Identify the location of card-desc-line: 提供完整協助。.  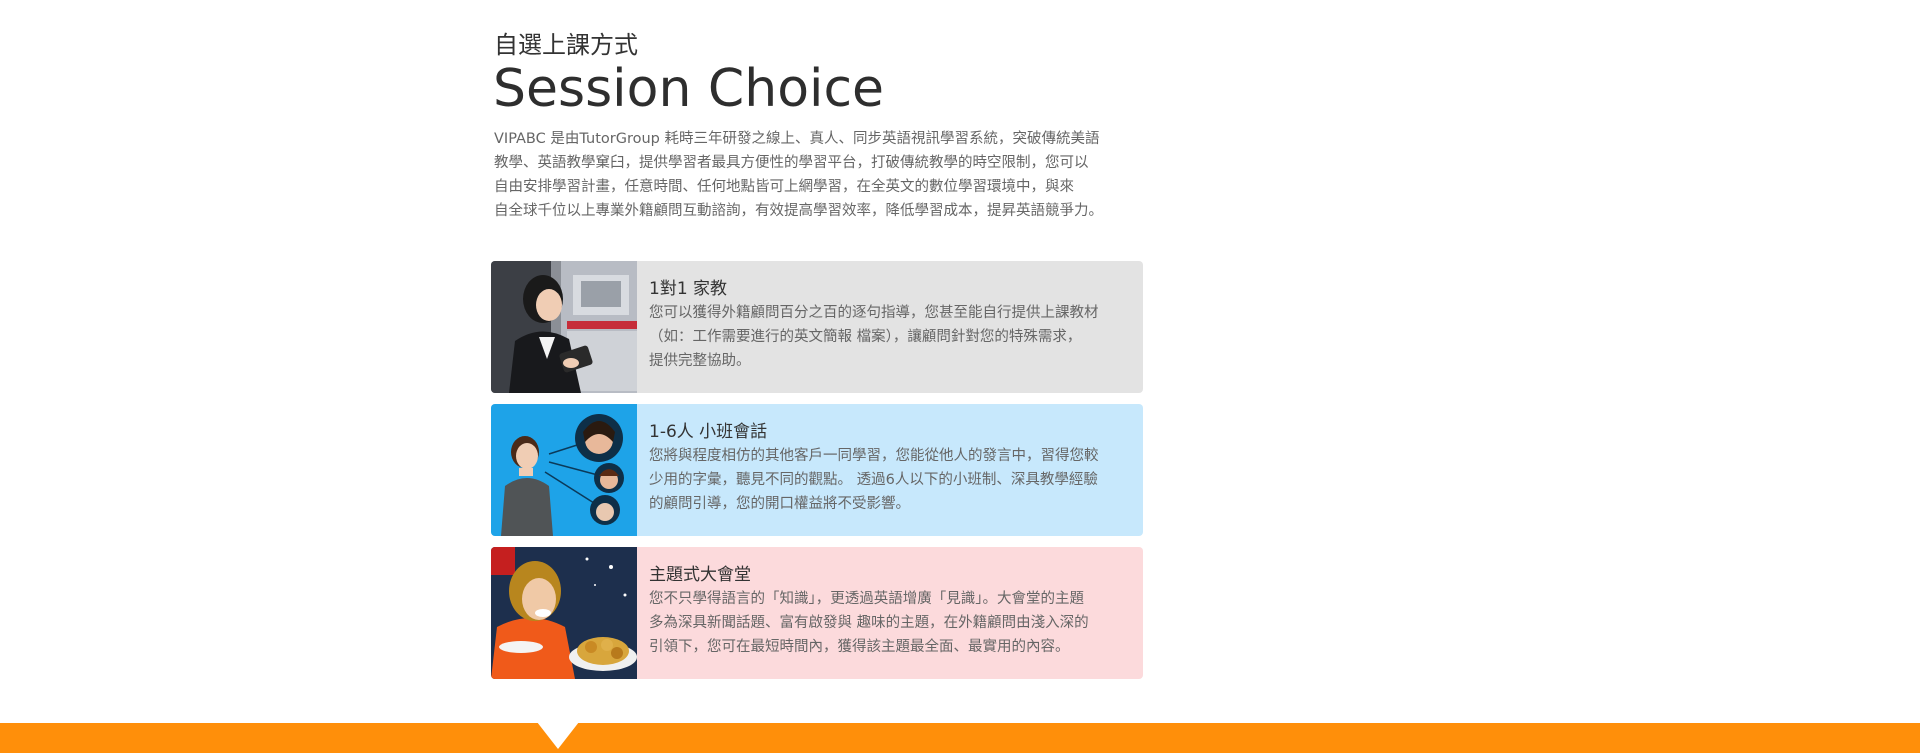
(700, 361).